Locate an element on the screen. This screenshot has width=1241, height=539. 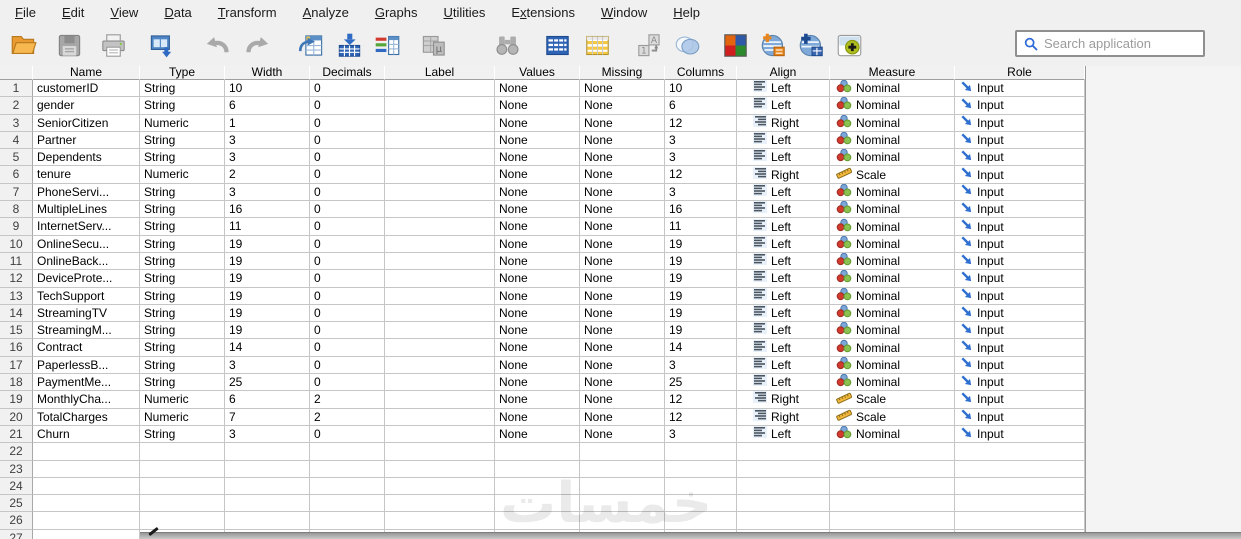
row-number: 8 is located at coordinates (16, 210).